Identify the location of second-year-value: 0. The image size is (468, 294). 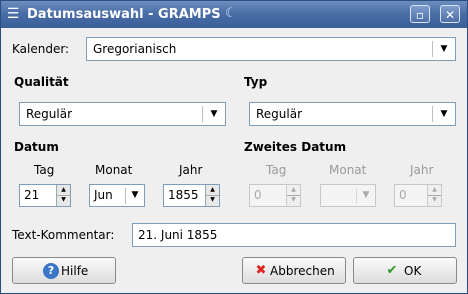
(403, 195).